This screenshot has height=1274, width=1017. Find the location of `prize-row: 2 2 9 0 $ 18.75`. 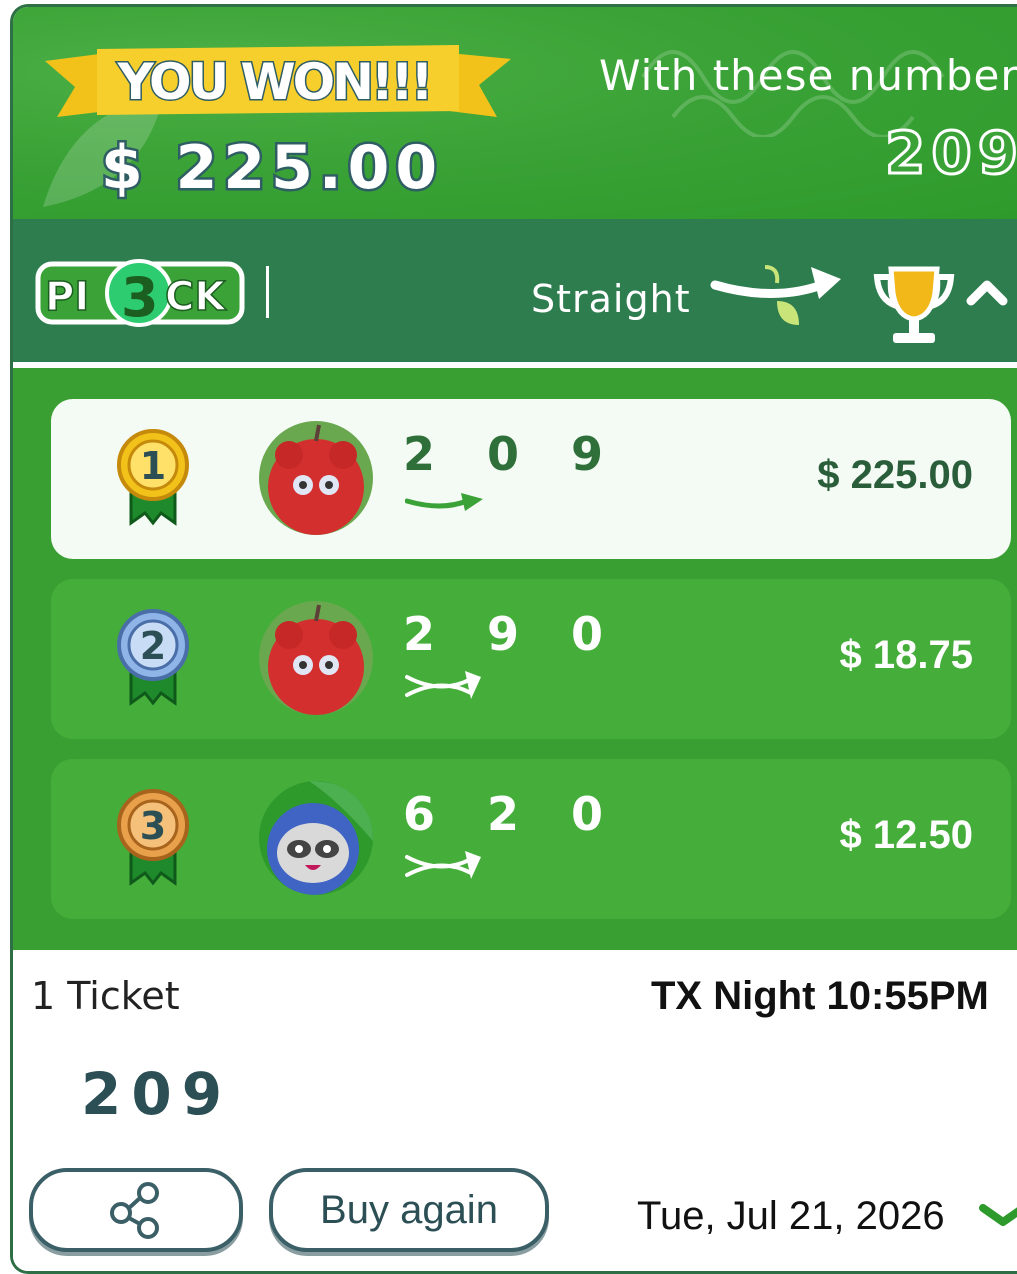

prize-row: 2 2 9 0 $ 18.75 is located at coordinates (531, 659).